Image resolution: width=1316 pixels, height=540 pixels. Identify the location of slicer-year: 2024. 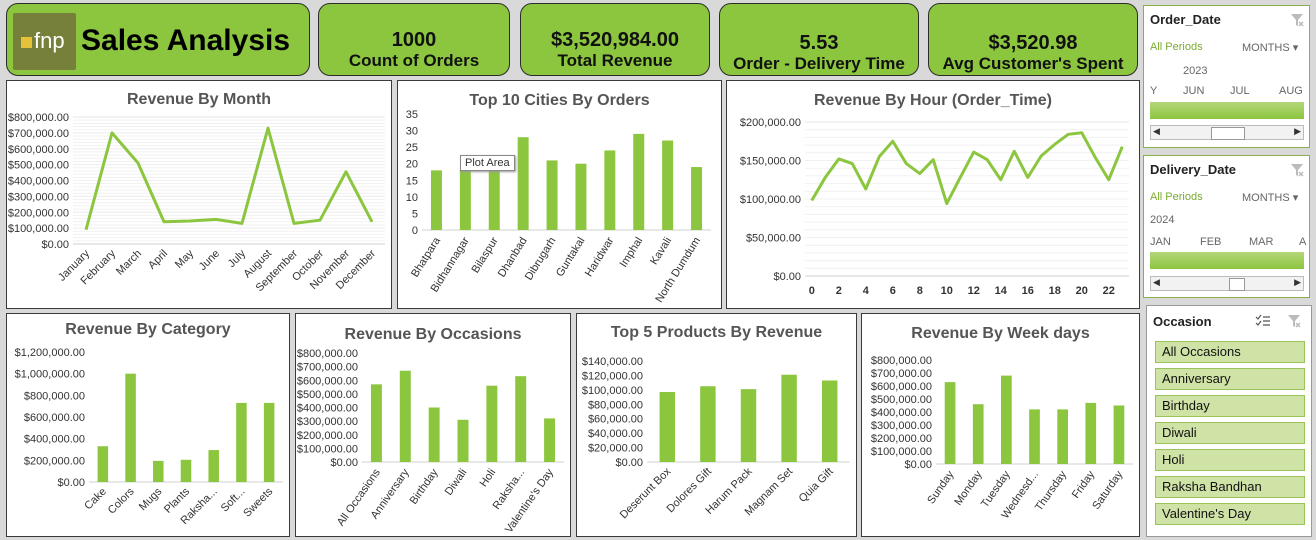
(1162, 220).